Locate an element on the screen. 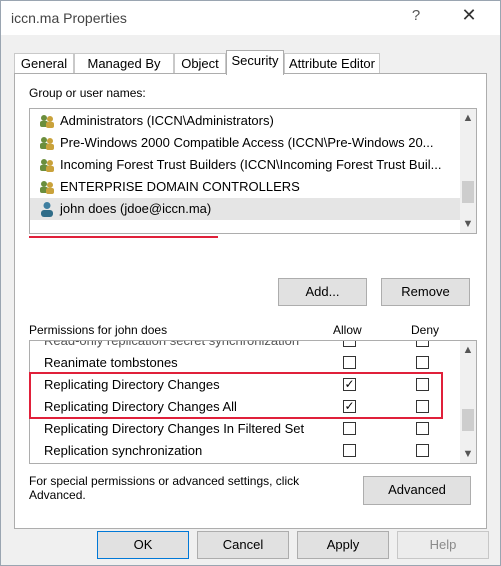  permission-row: Reanimate tombstones is located at coordinates (246, 363).